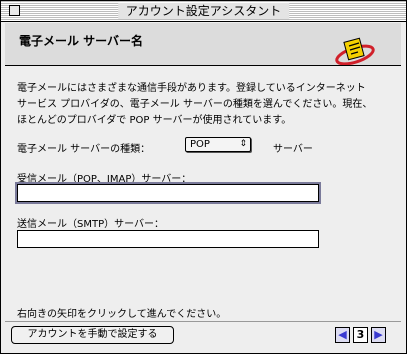  Describe the element at coordinates (360, 335) in the screenshot. I see `page-number: 3` at that location.